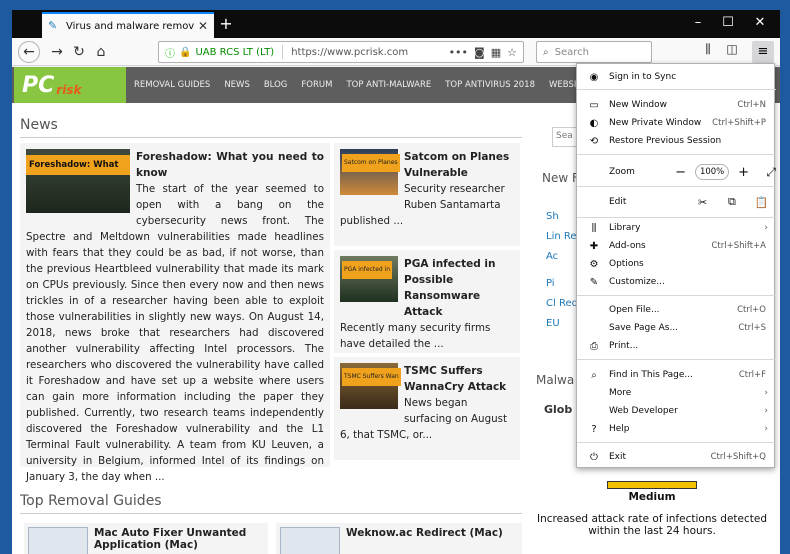 The width and height of the screenshot is (790, 554). What do you see at coordinates (676, 393) in the screenshot?
I see `menu-more: More ›` at bounding box center [676, 393].